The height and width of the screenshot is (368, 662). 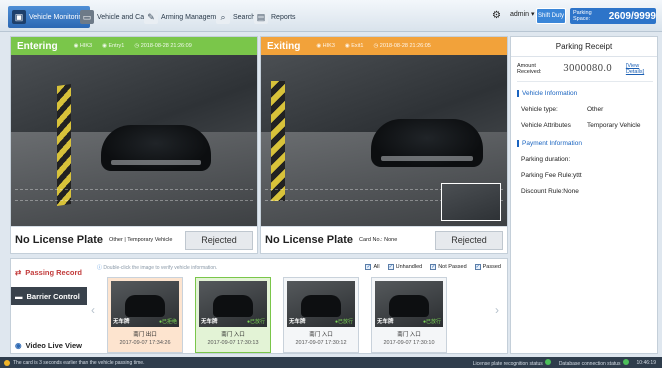 I want to click on record-card: 无车牌 ●已放行 南门 入口 2017-09-07 17:30:12, so click(x=321, y=315).